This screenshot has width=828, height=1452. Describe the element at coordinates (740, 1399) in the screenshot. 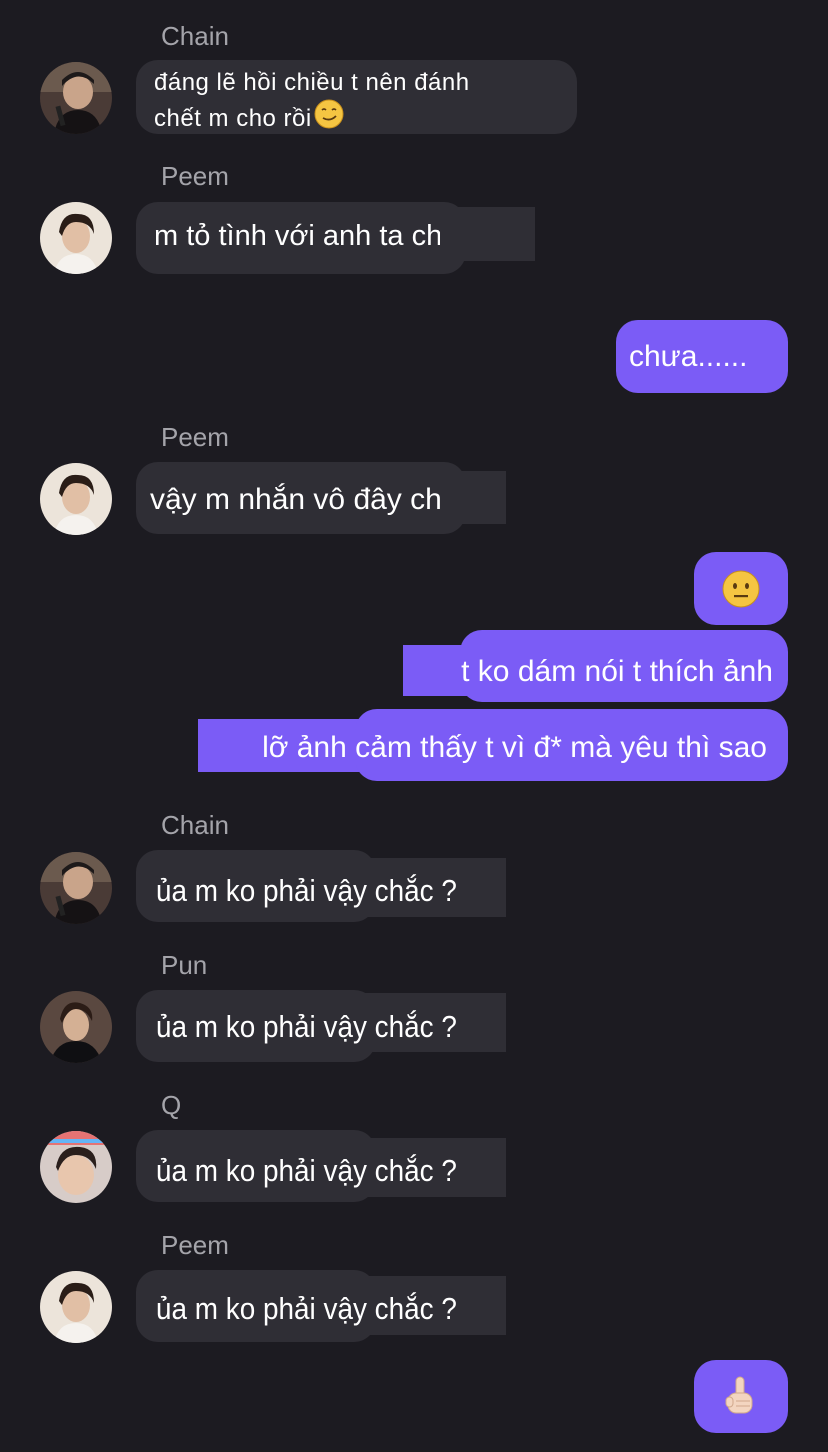

I see `pointing-up-hand-emoji` at that location.